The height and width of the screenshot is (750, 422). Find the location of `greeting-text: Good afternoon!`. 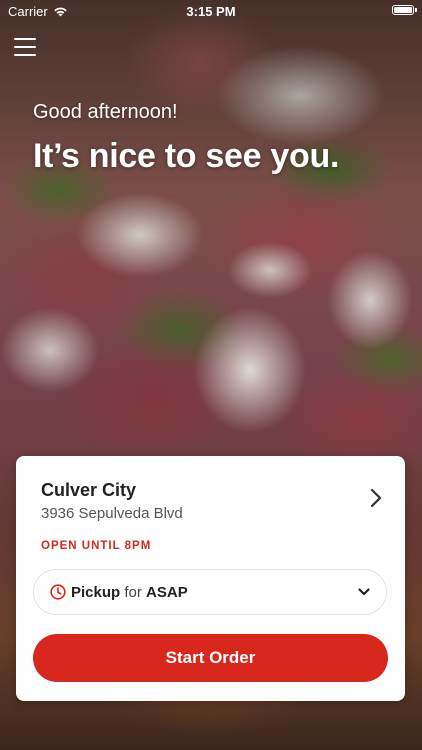

greeting-text: Good afternoon! is located at coordinates (105, 112).